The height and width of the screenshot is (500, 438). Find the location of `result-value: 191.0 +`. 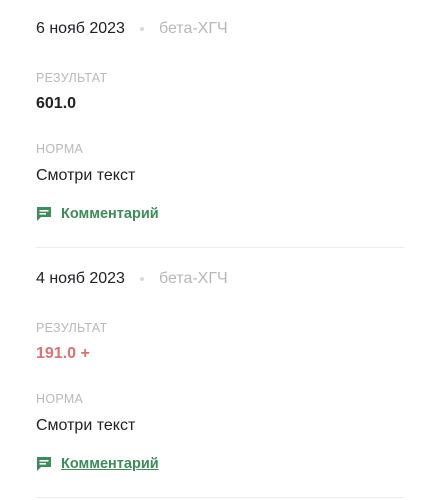

result-value: 191.0 + is located at coordinates (63, 353).